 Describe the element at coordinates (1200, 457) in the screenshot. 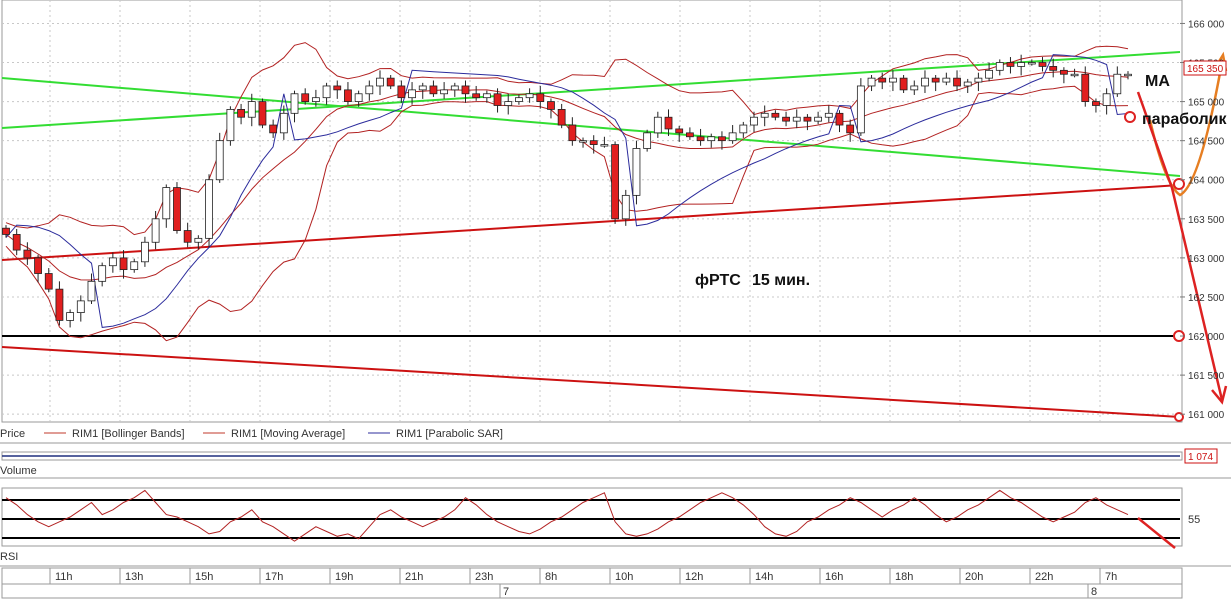

I see `volume-value-label: 1 074` at that location.